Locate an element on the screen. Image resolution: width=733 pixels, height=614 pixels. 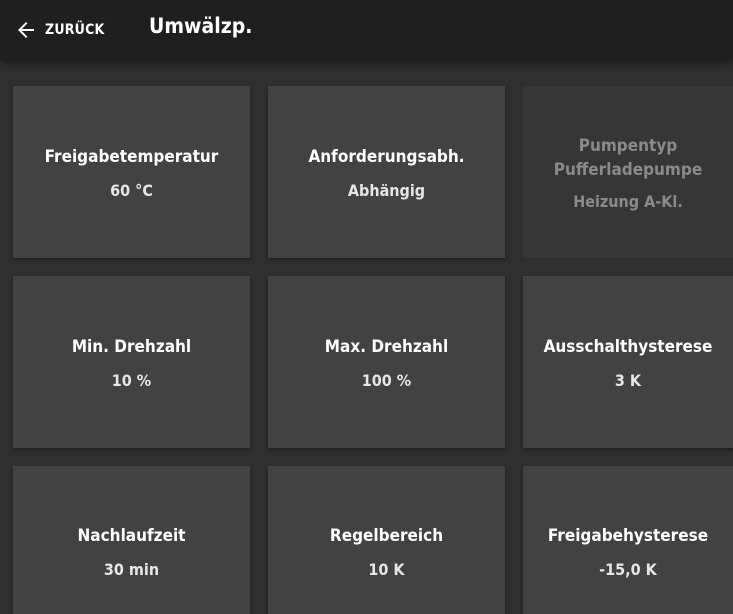
back-button: ZURÜCK is located at coordinates (59, 30).